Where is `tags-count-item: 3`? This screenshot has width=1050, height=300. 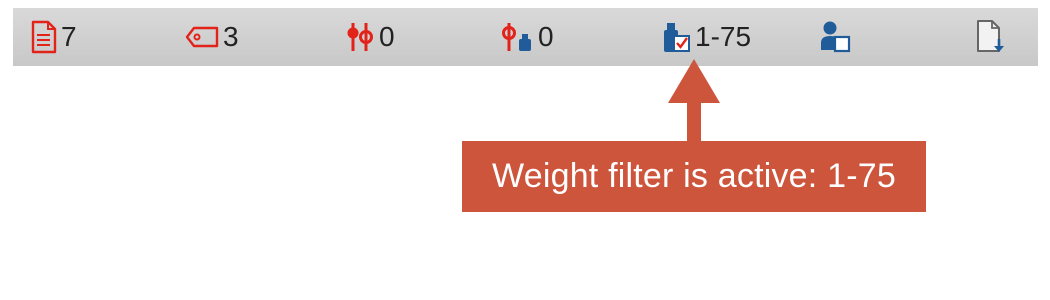
tags-count-item: 3 is located at coordinates (212, 37).